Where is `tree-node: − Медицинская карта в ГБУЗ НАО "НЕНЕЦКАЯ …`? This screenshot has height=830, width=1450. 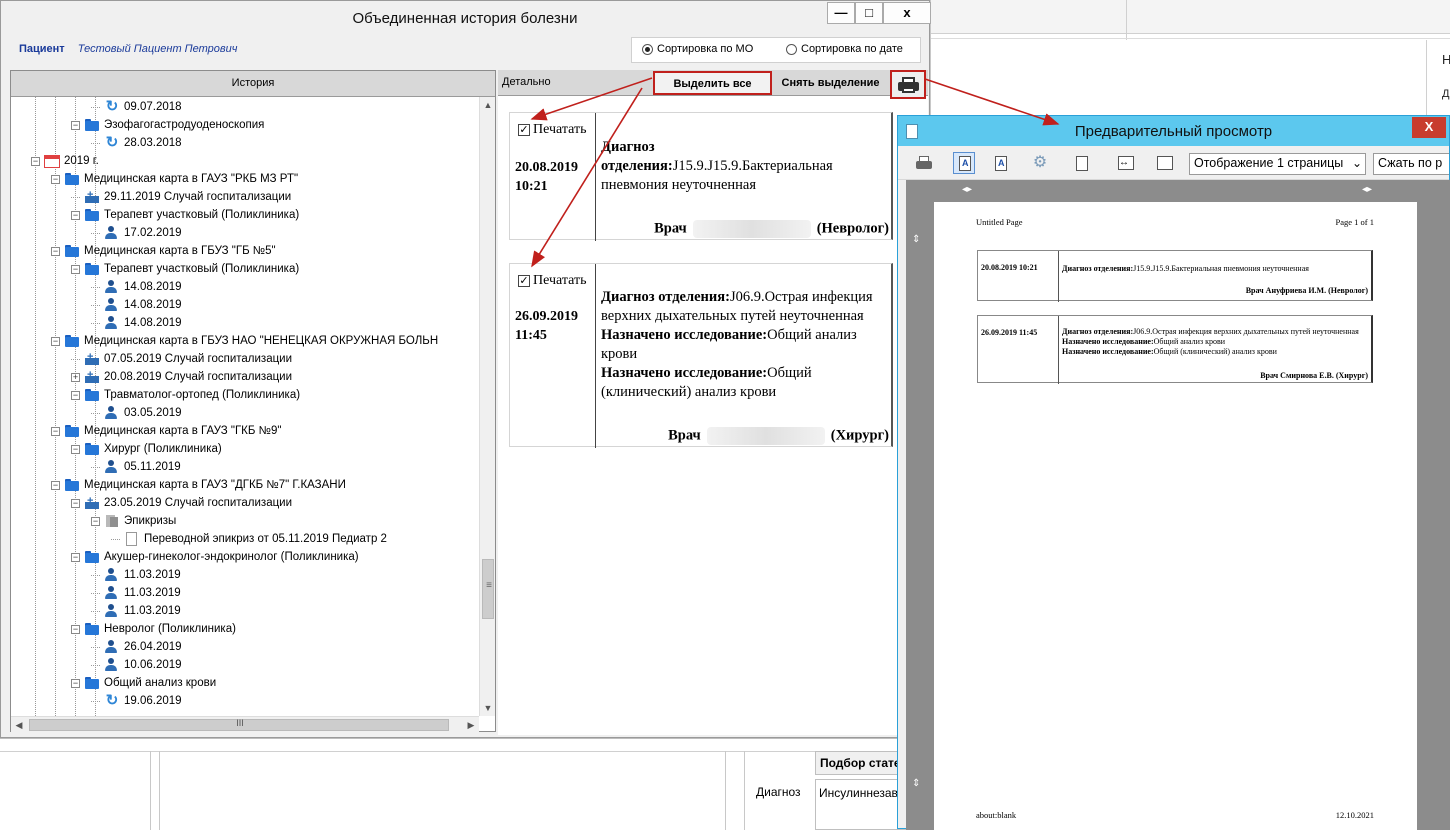
tree-node: − Медицинская карта в ГБУЗ НАО "НЕНЕЦКАЯ … is located at coordinates (244, 341).